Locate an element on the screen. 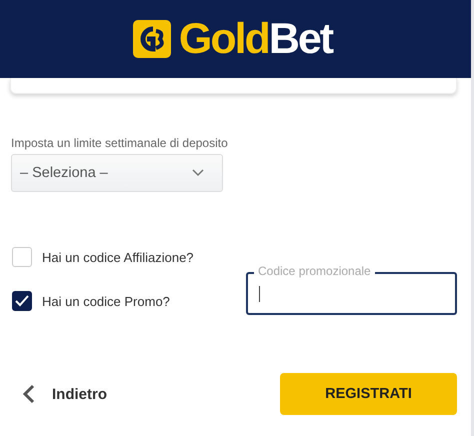 This screenshot has width=474, height=436. logo-text: GoldBet is located at coordinates (255, 39).